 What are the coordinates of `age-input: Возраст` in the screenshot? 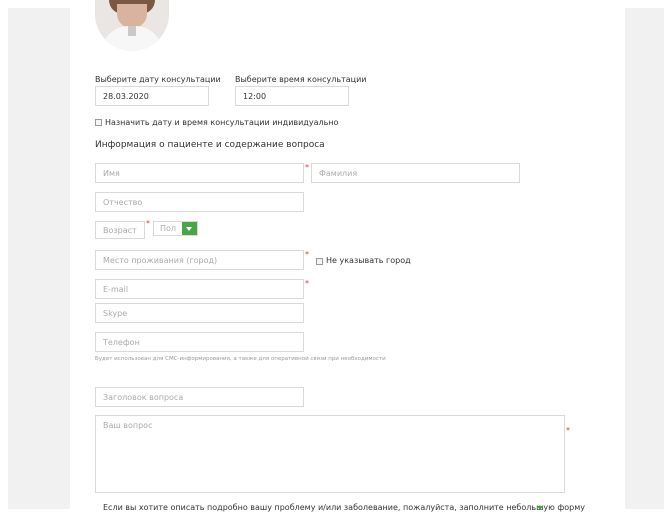 It's located at (120, 230).